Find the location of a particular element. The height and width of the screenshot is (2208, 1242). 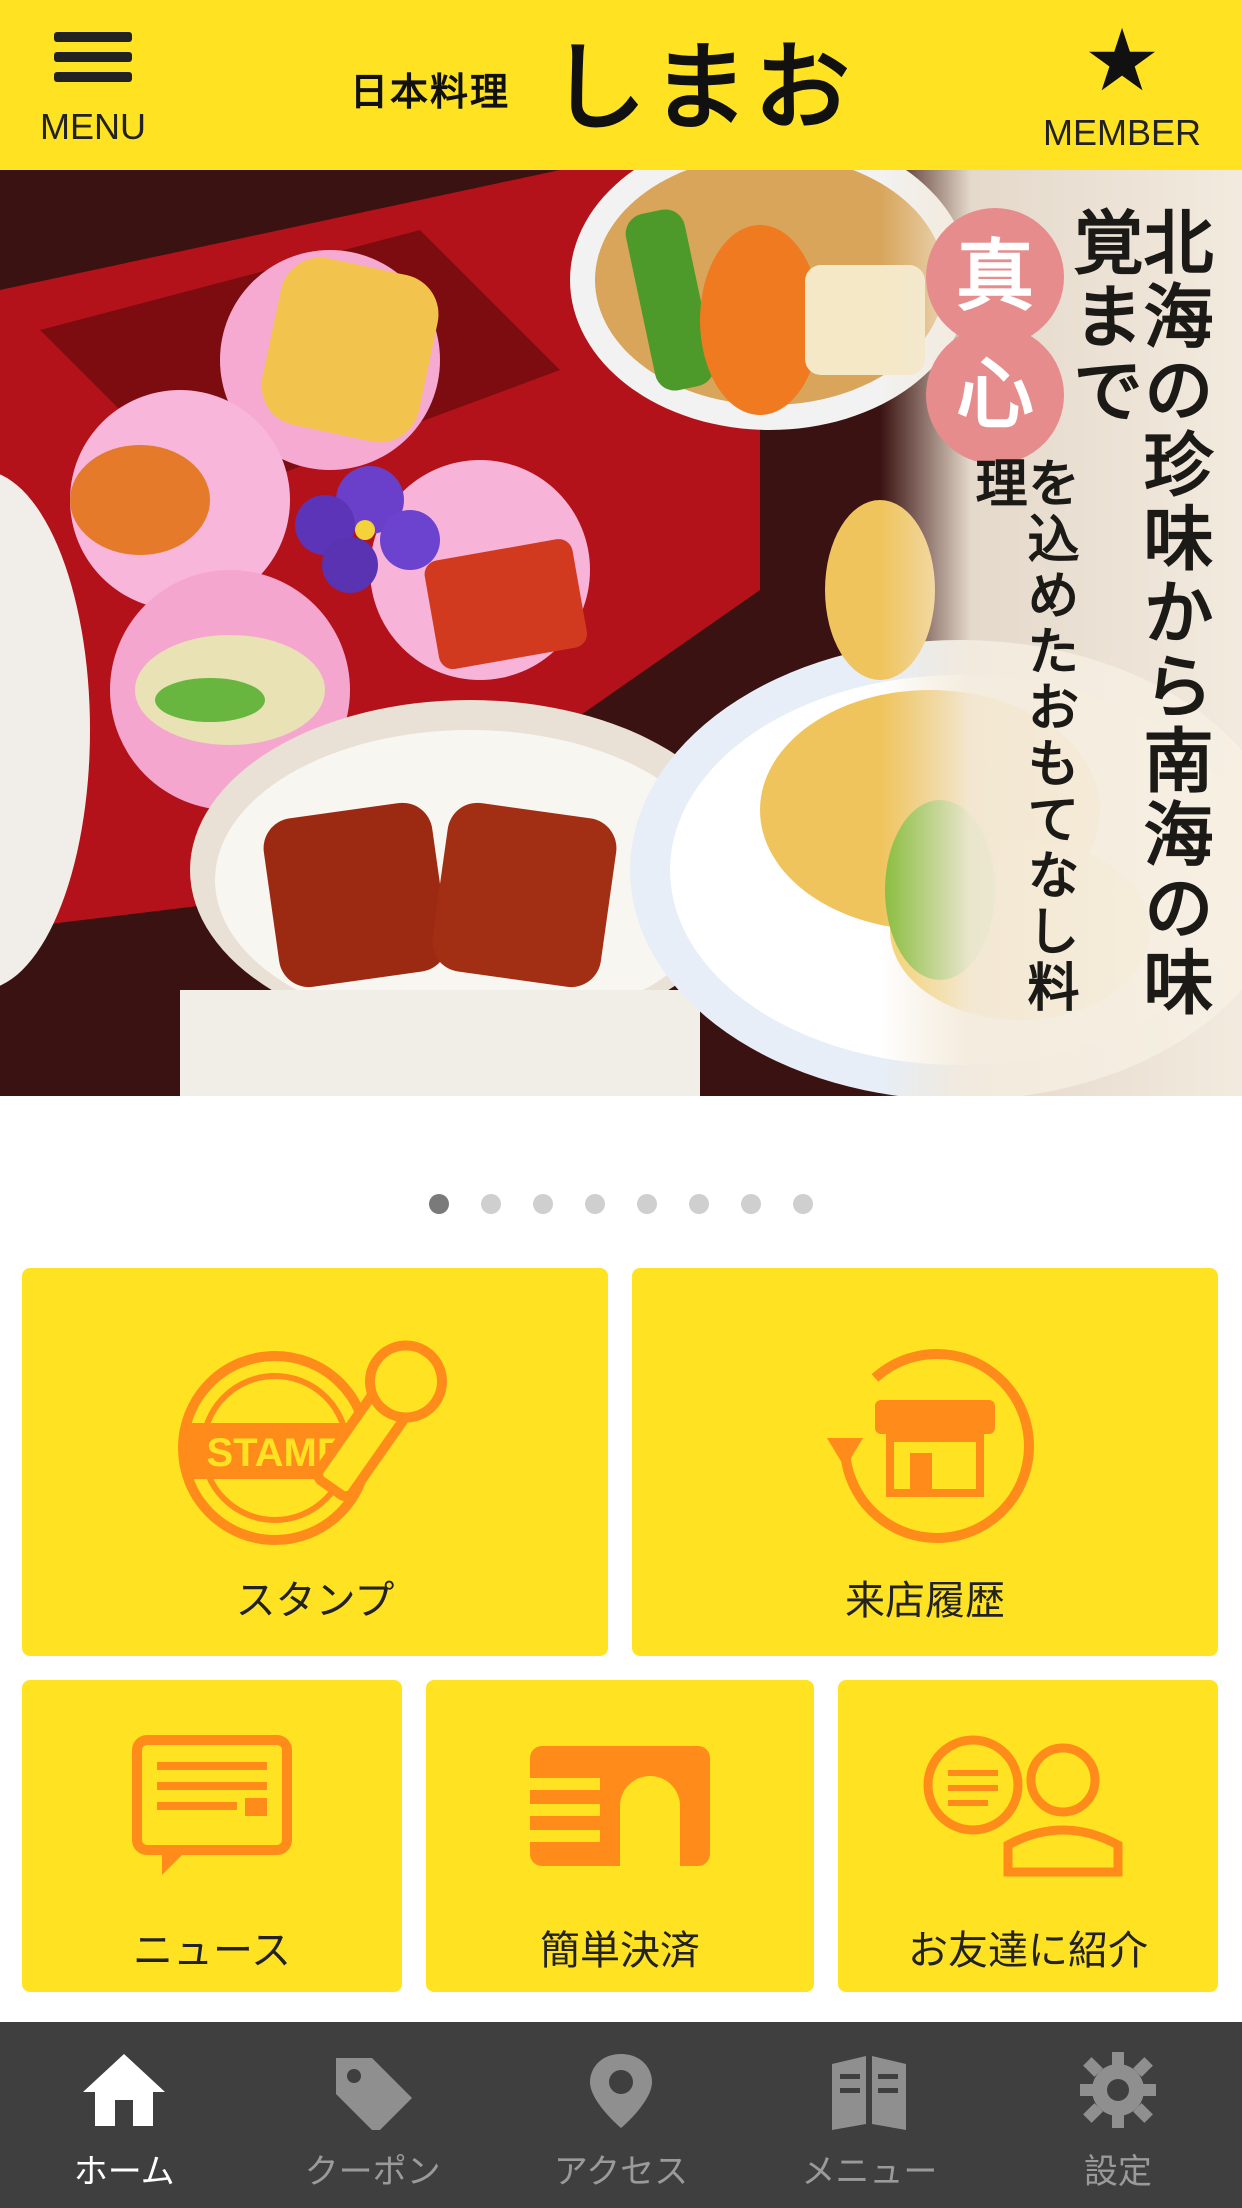

hamburger-icon is located at coordinates (93, 57).